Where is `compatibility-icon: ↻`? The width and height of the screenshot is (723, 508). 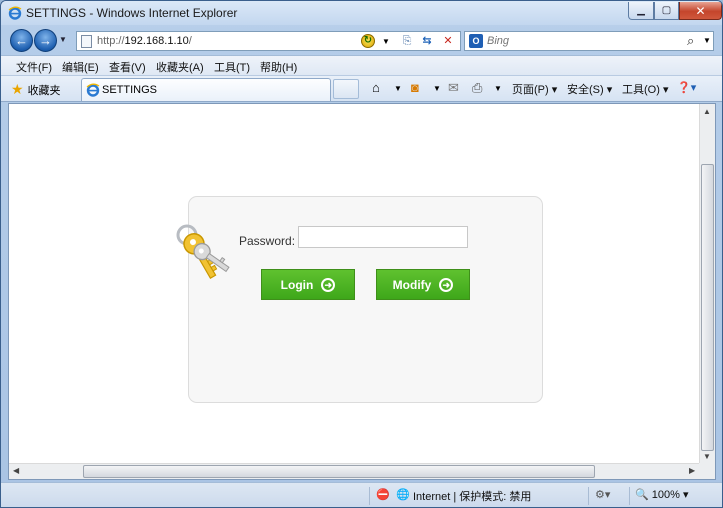 compatibility-icon: ↻ is located at coordinates (368, 41).